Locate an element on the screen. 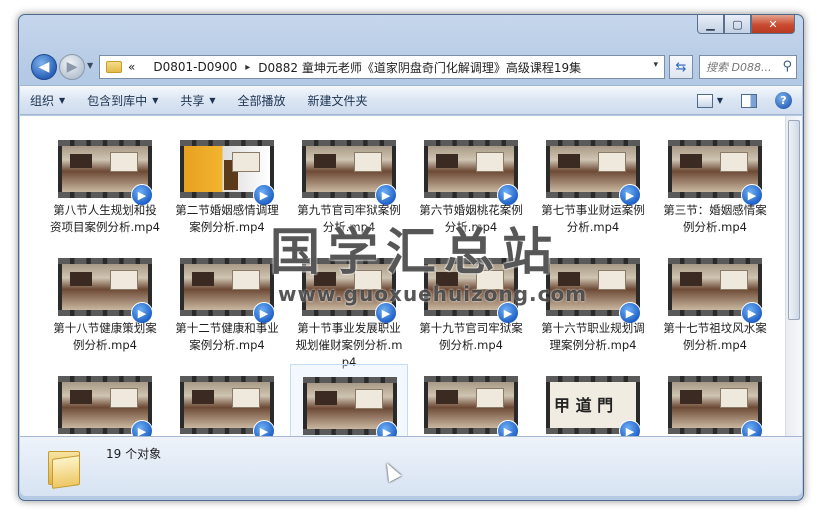 Image resolution: width=821 pixels, height=517 pixels. search-input is located at coordinates (741, 67).